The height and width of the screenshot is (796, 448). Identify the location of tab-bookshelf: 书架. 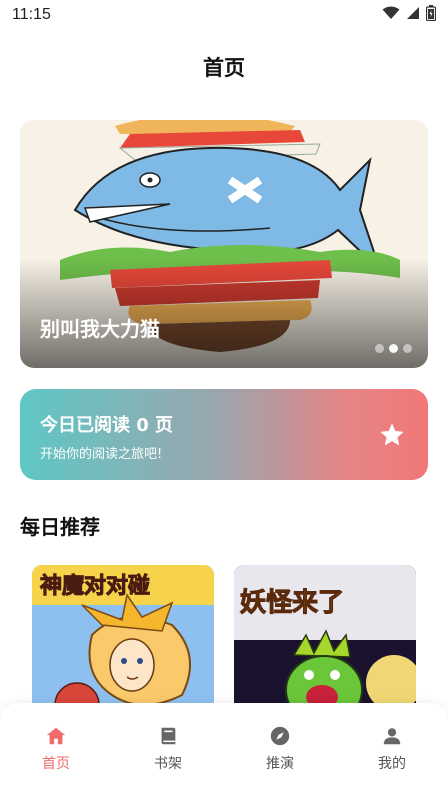
(168, 749).